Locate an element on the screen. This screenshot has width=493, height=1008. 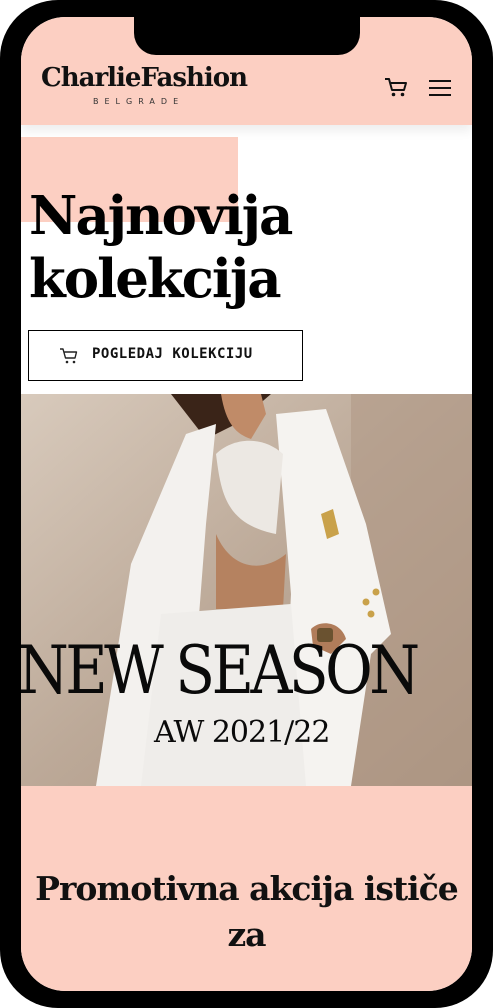
brand-logo: CharlieFashion is located at coordinates (144, 78).